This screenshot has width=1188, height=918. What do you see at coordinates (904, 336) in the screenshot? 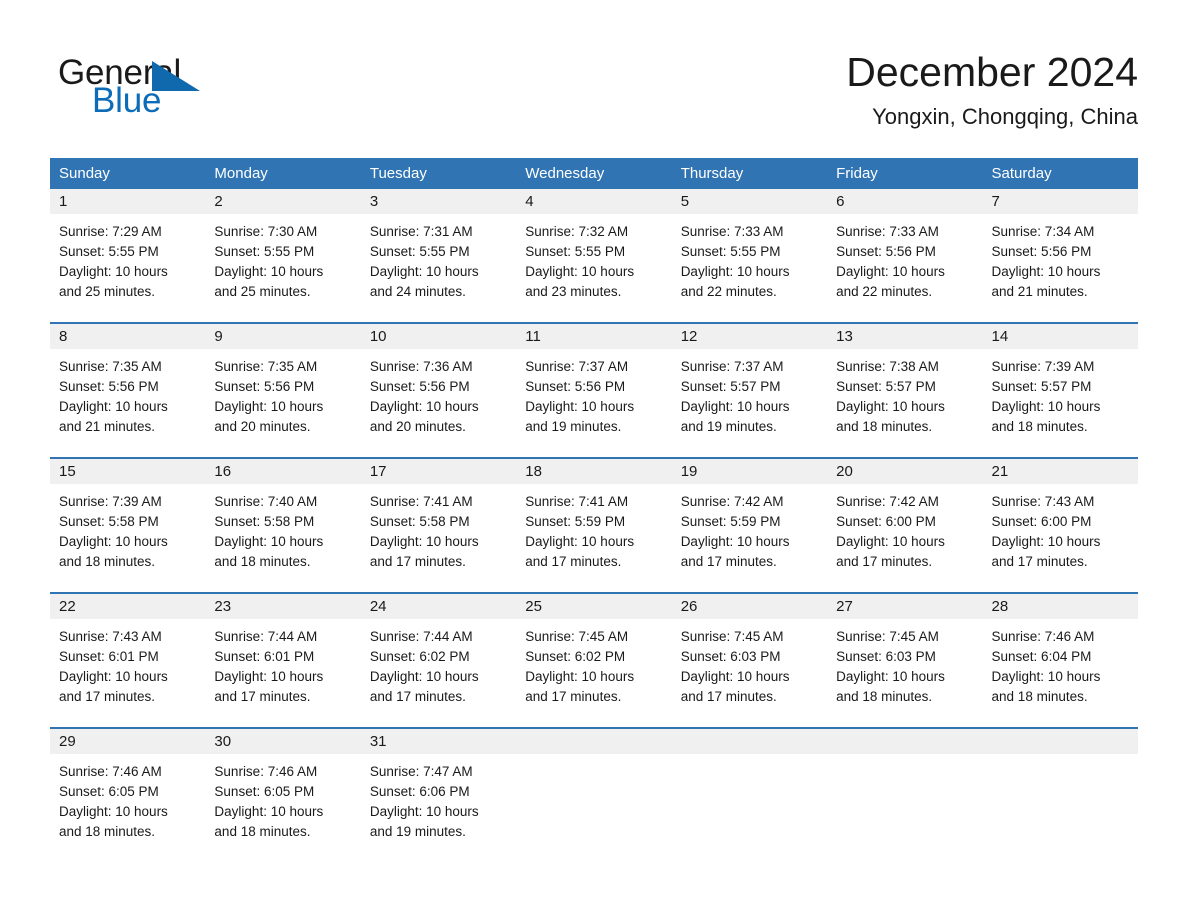
I see `day-number: 13` at bounding box center [904, 336].